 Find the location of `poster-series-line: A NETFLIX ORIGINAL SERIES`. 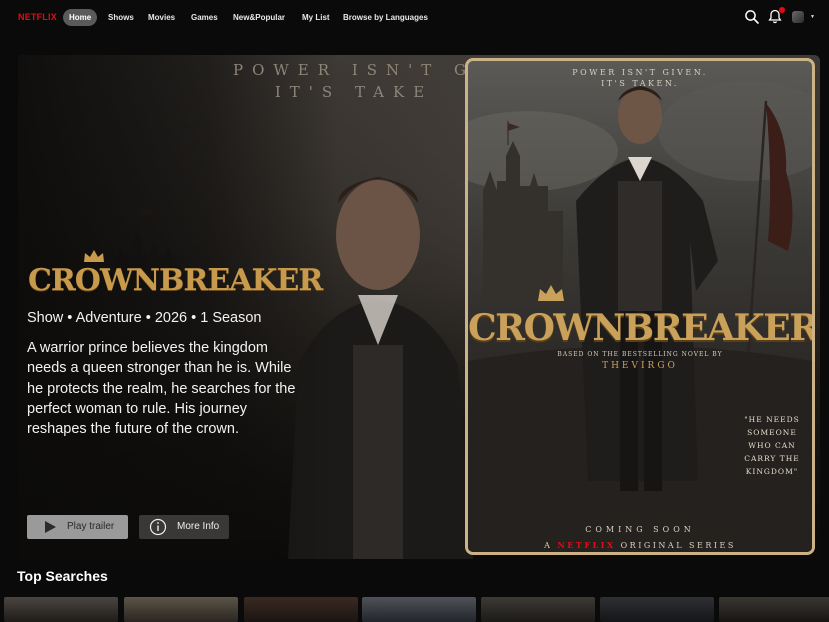

poster-series-line: A NETFLIX ORIGINAL SERIES is located at coordinates (640, 545).